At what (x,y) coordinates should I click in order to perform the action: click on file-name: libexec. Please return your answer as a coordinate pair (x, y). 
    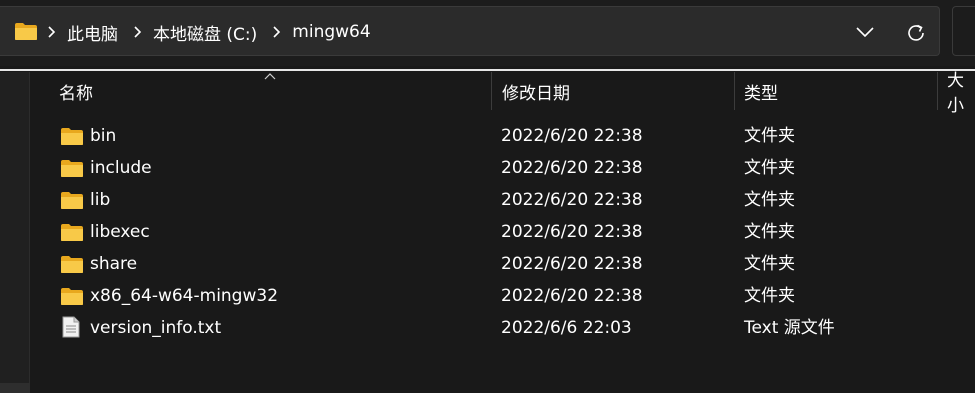
    Looking at the image, I should click on (120, 232).